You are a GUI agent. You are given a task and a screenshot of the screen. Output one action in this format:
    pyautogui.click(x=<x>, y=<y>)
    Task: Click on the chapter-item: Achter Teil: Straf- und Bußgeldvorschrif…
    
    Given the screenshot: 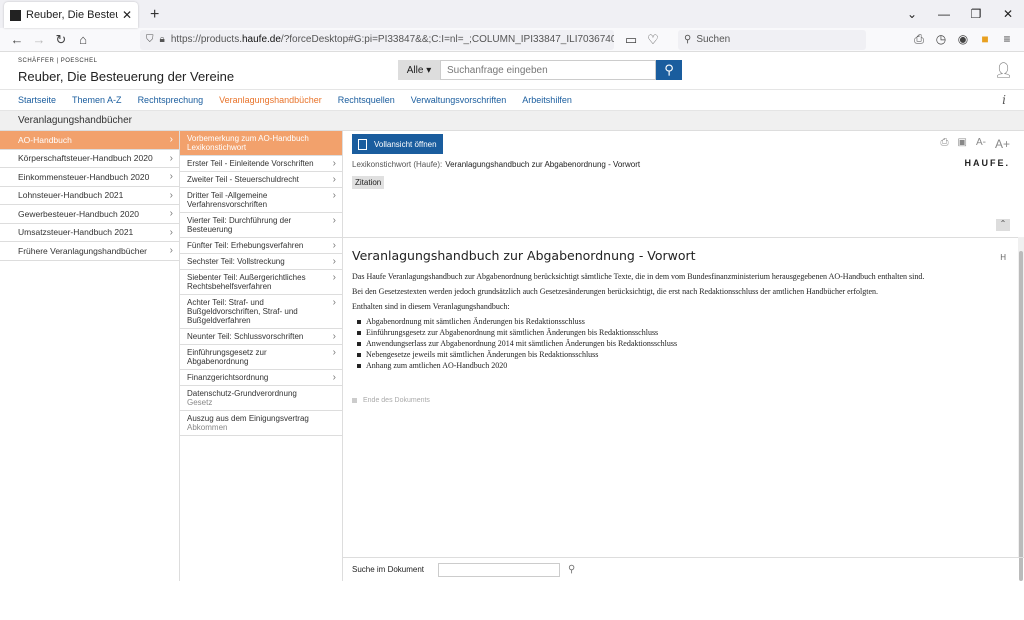 What is the action you would take?
    pyautogui.click(x=261, y=312)
    